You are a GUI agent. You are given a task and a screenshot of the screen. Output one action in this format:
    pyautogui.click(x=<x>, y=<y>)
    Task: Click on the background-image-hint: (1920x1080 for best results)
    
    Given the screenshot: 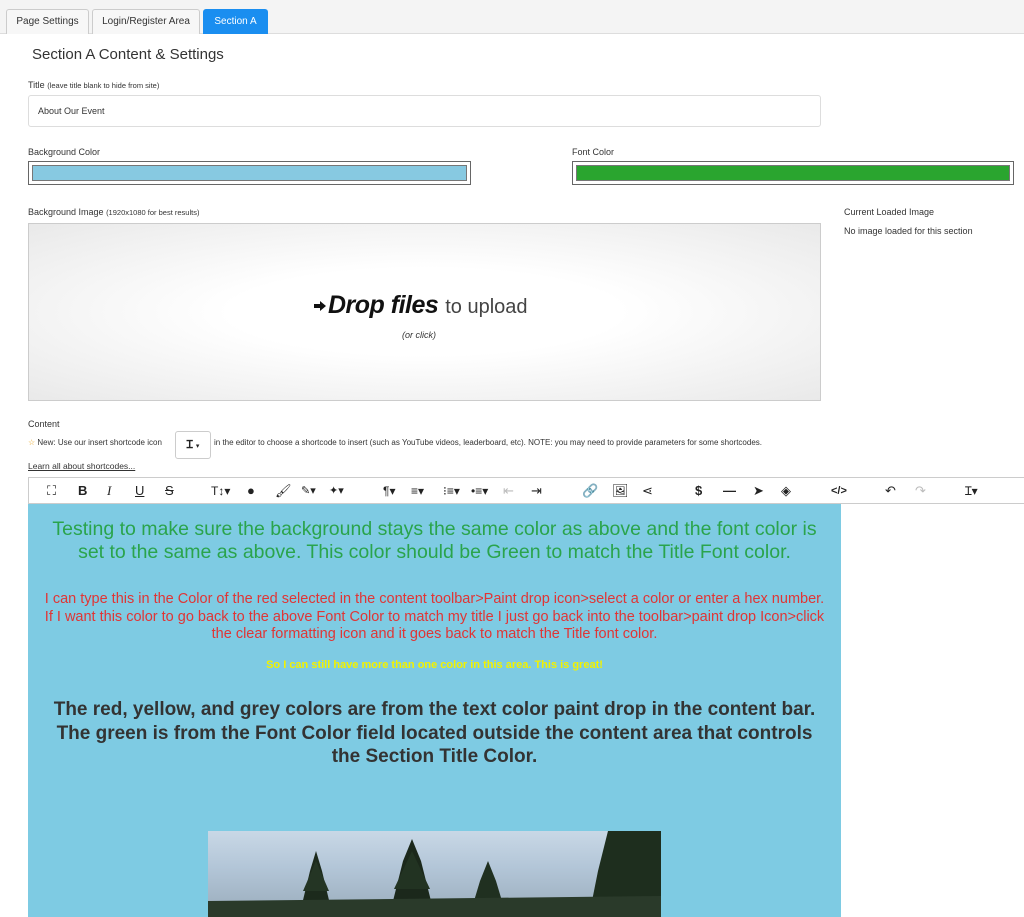 What is the action you would take?
    pyautogui.click(x=153, y=212)
    